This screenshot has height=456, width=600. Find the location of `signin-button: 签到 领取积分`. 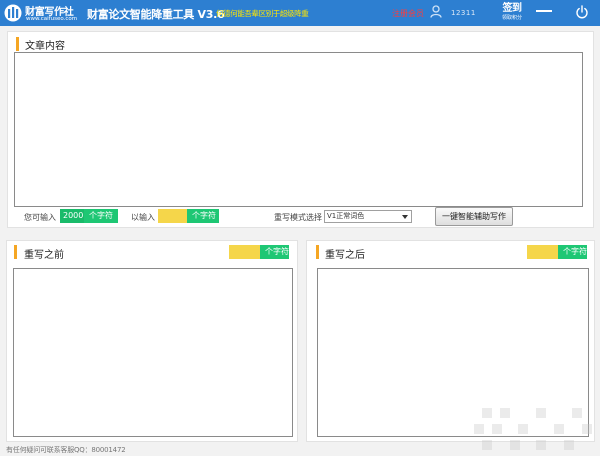

signin-button: 签到 领取积分 is located at coordinates (512, 12).